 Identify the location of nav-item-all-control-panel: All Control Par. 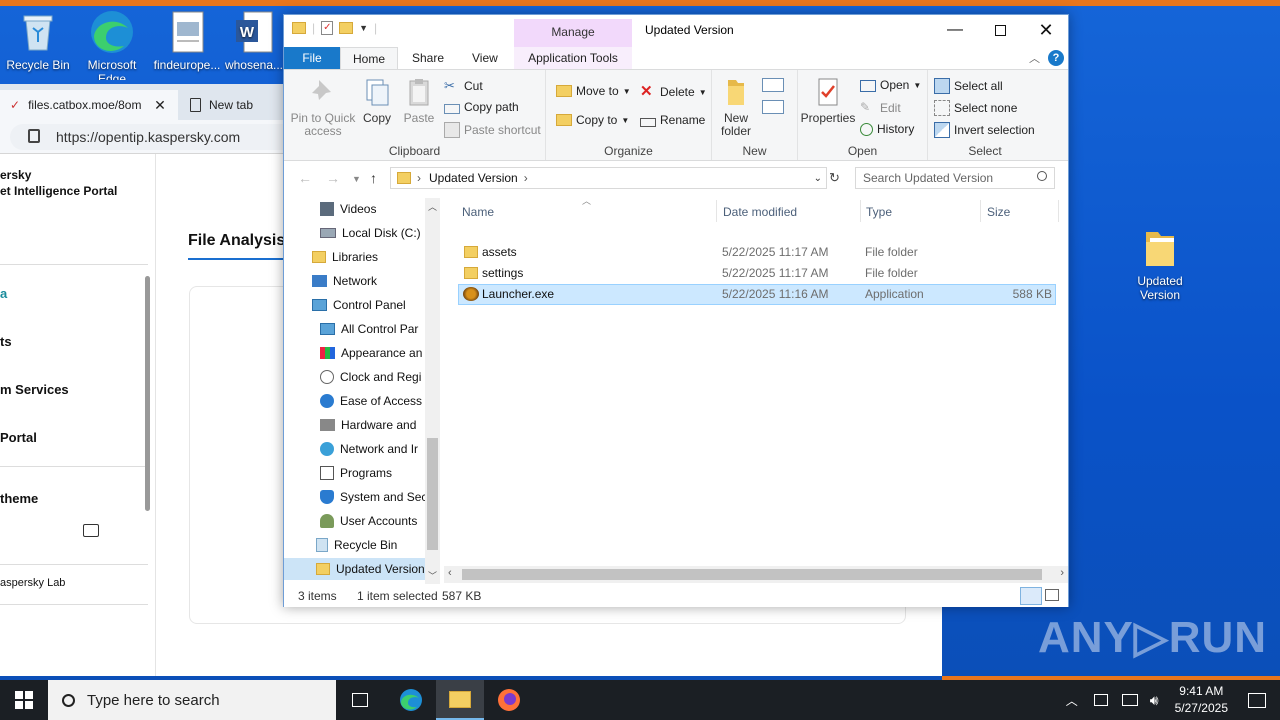
(369, 329).